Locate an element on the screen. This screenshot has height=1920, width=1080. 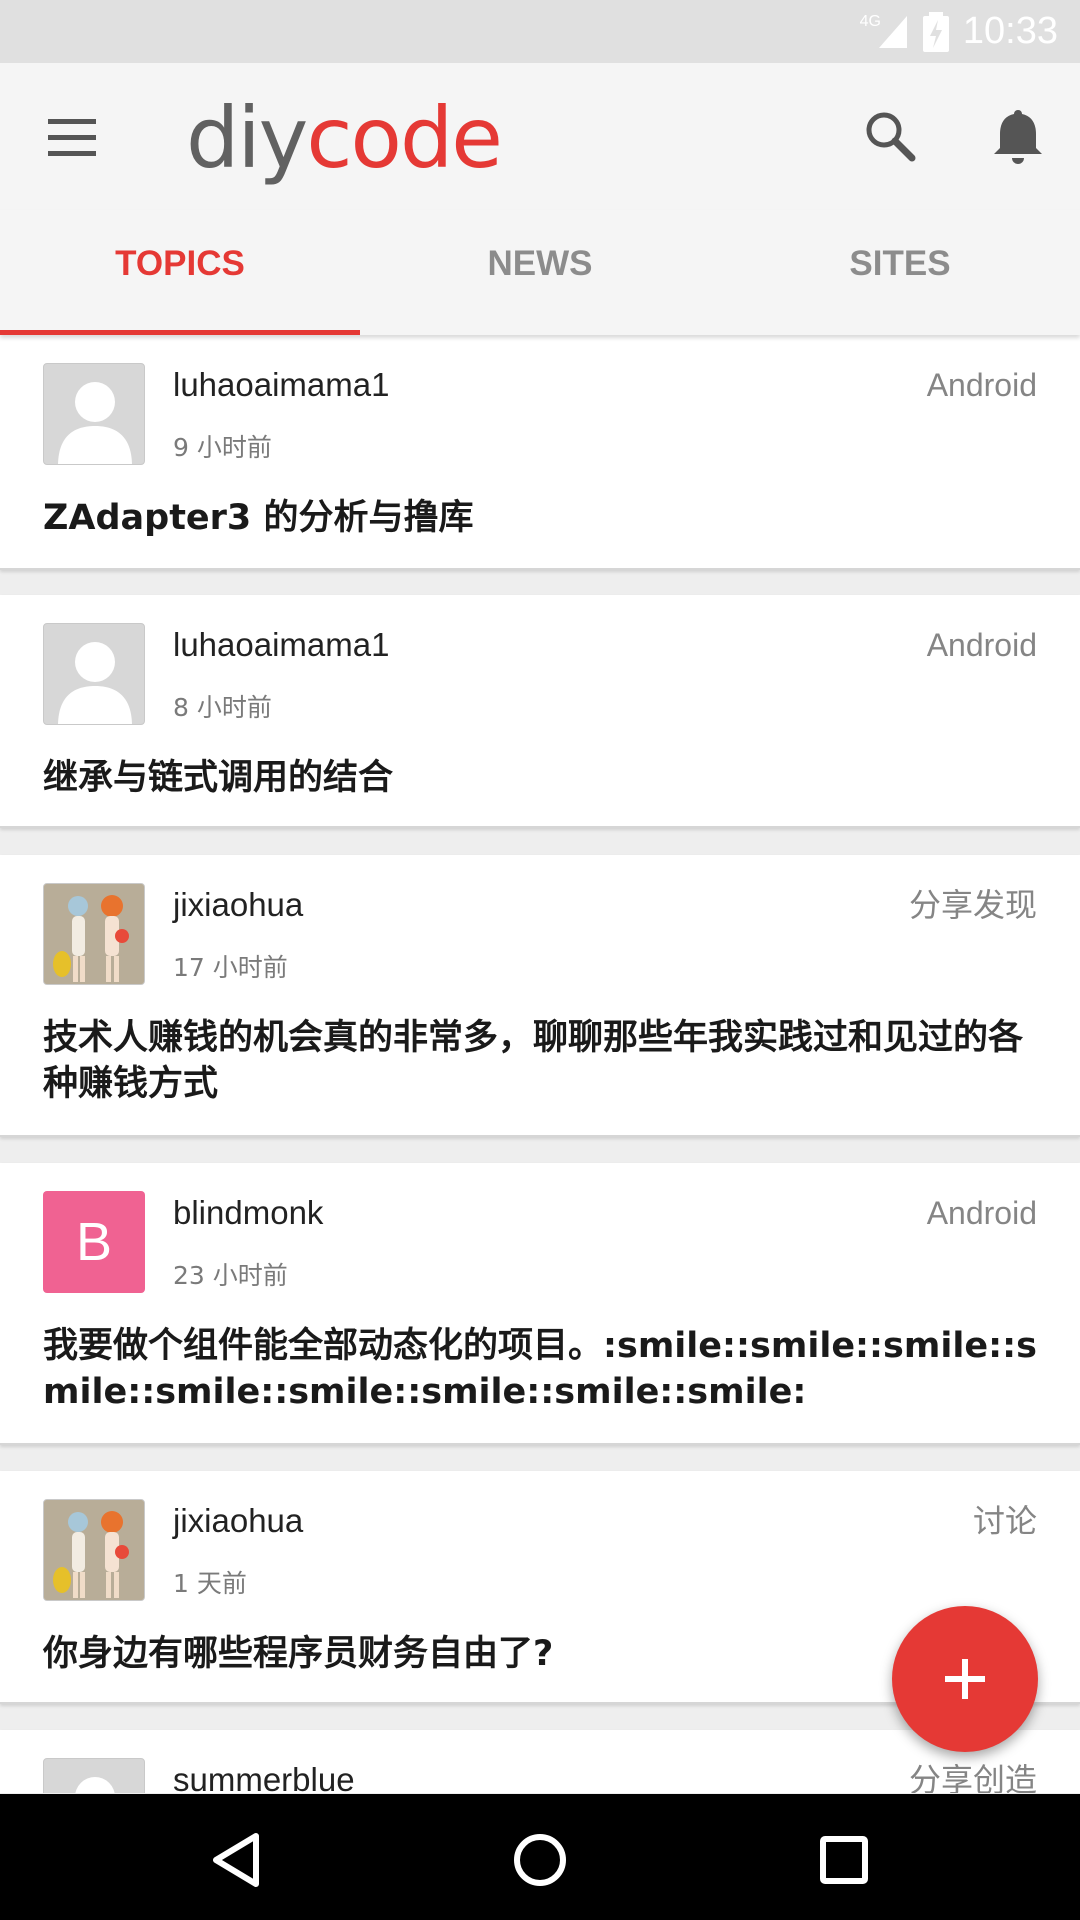
app-logo: diycode is located at coordinates (344, 138).